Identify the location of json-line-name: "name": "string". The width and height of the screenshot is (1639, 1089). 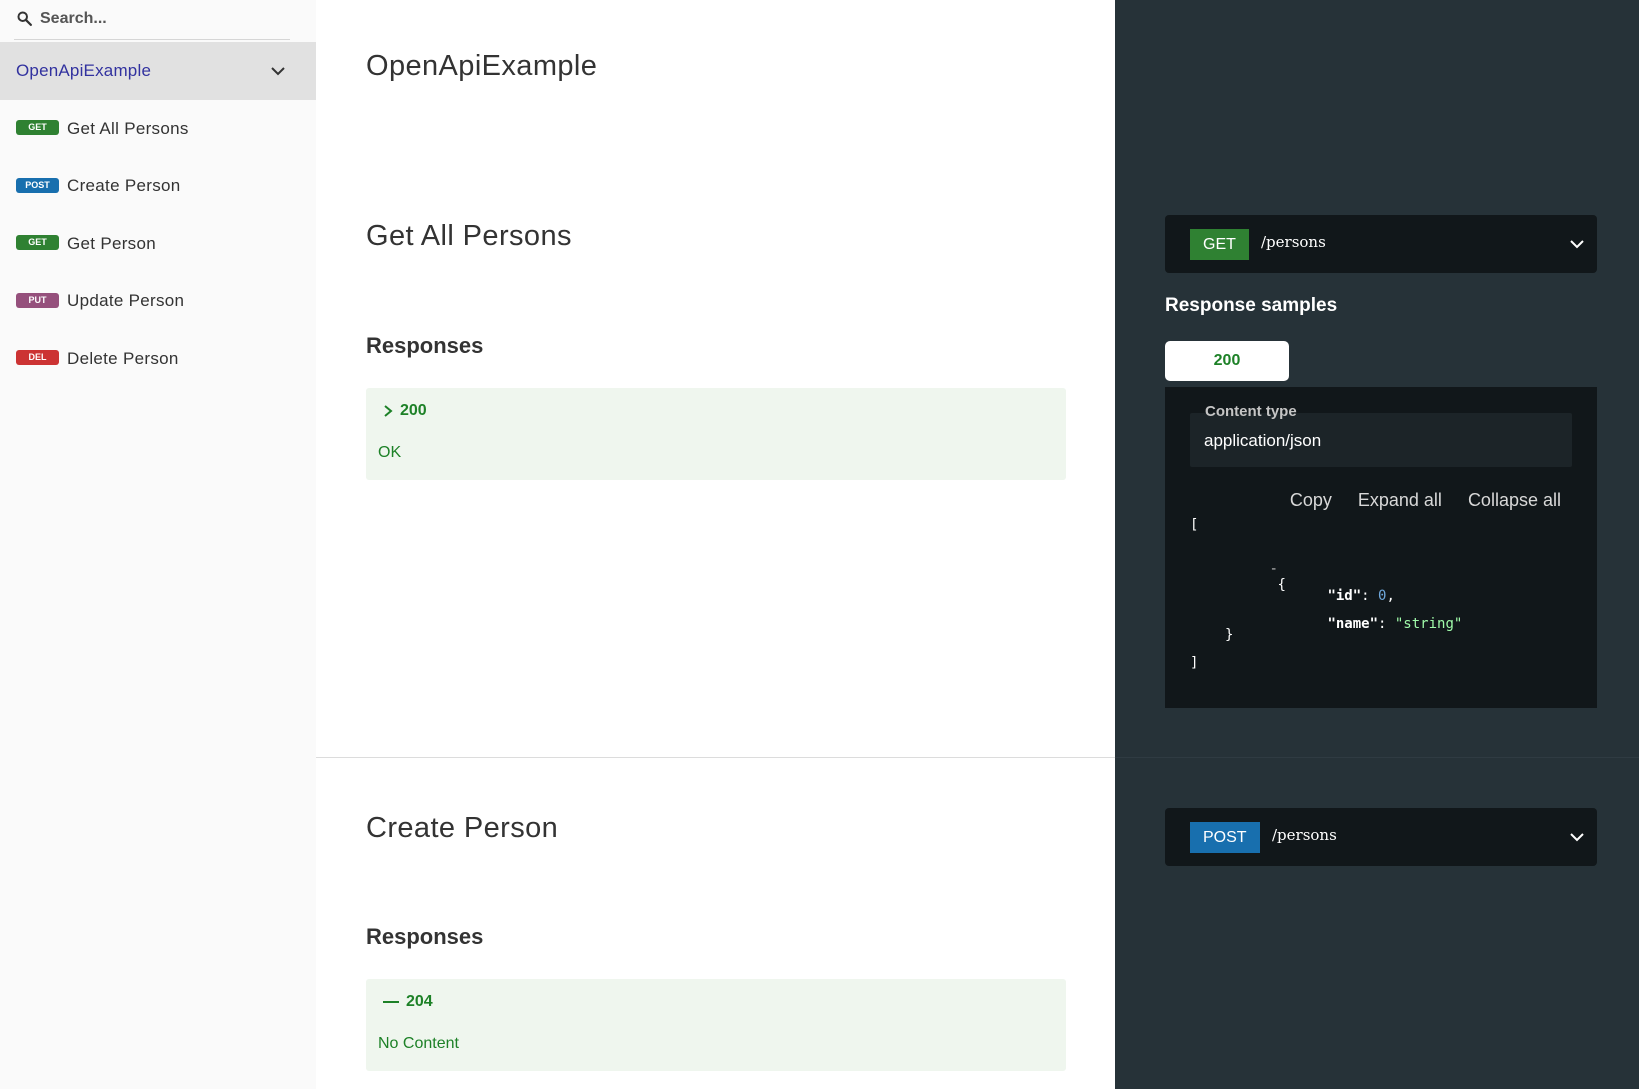
(1395, 624).